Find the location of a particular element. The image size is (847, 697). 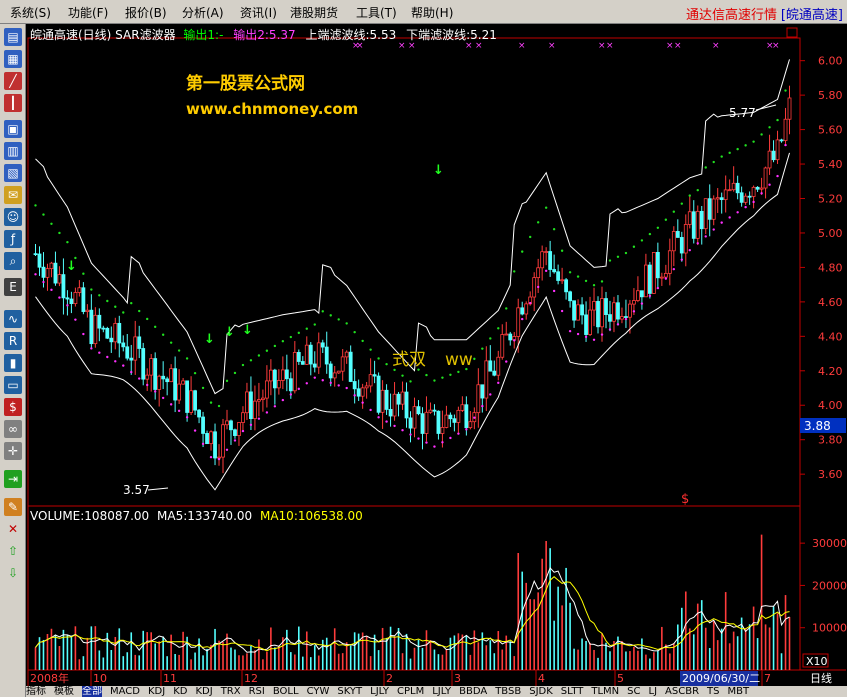

indicator-tab: SJDK is located at coordinates (541, 691).